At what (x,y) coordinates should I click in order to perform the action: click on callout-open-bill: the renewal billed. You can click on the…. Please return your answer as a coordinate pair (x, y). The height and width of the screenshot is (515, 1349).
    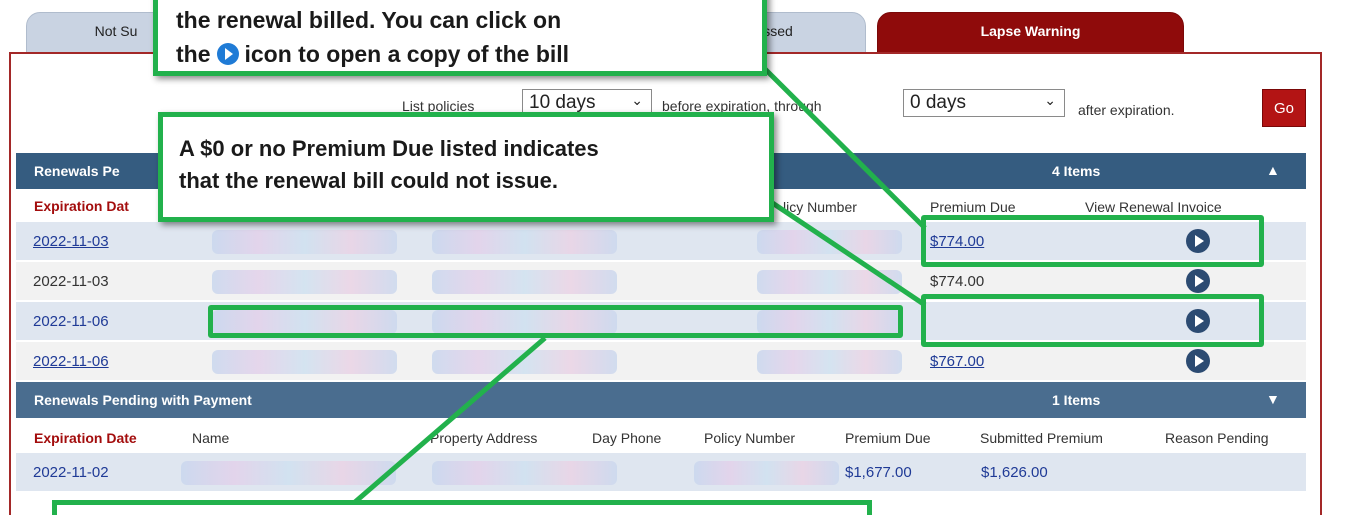
    Looking at the image, I should click on (460, 38).